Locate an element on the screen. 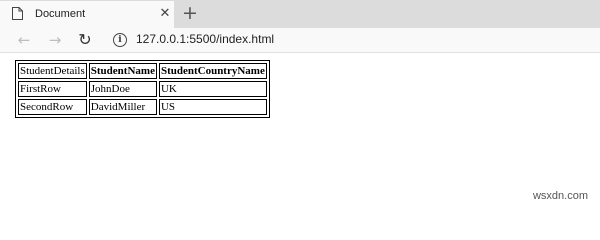 This screenshot has height=240, width=600. table-cell: JohnDoe is located at coordinates (122, 89).